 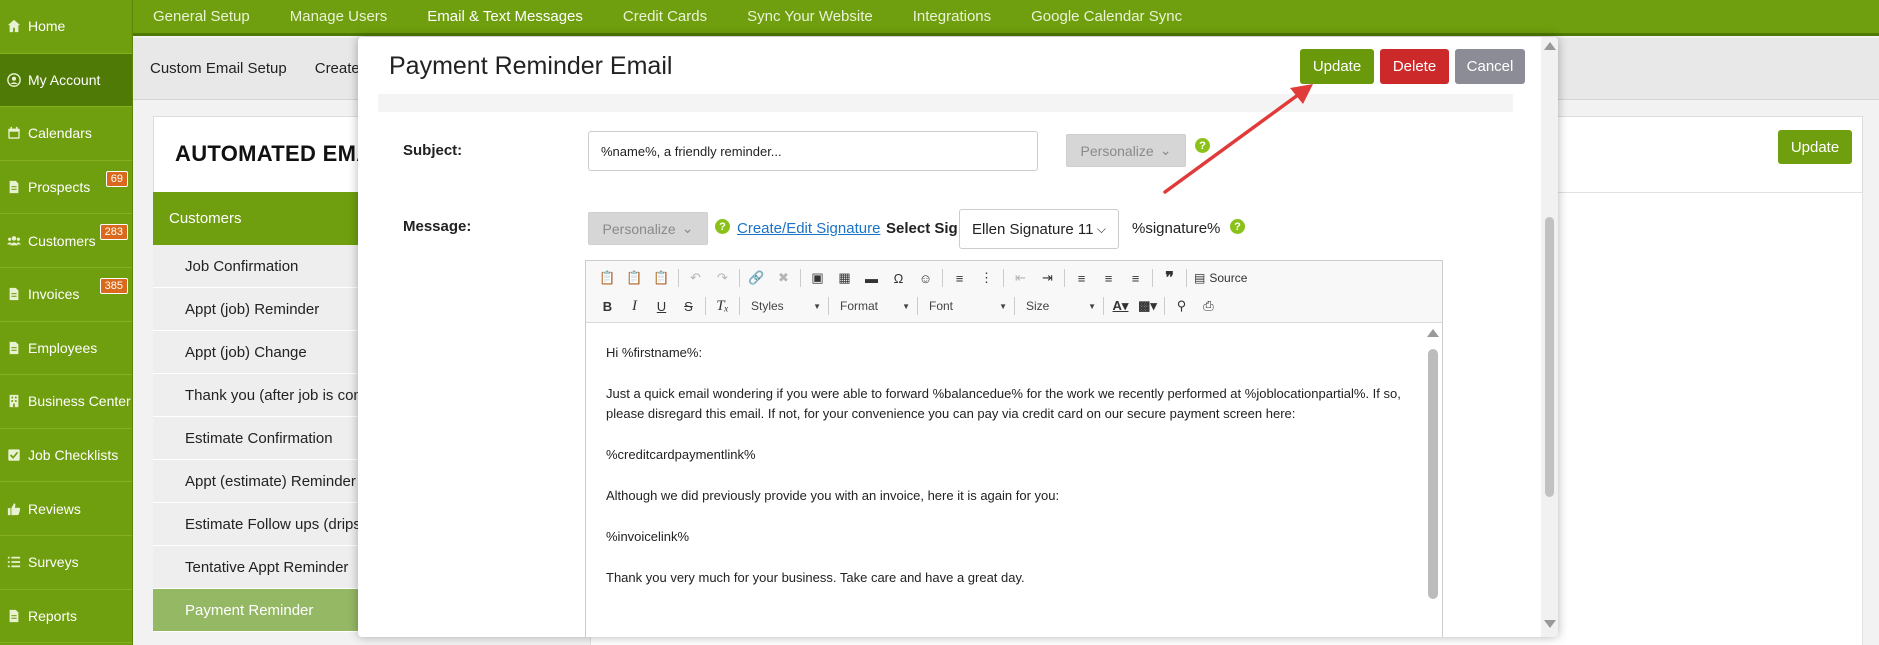 What do you see at coordinates (1433, 474) in the screenshot?
I see `editor-scroll-thumb` at bounding box center [1433, 474].